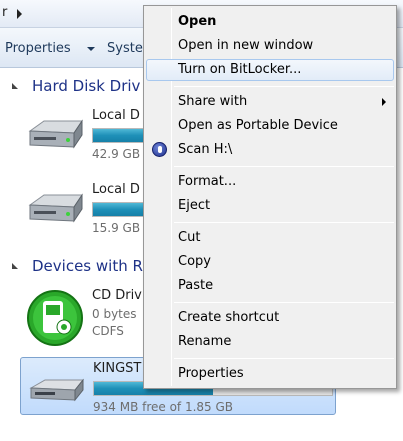 The image size is (403, 441). I want to click on menu-item-label: Share with, so click(213, 101).